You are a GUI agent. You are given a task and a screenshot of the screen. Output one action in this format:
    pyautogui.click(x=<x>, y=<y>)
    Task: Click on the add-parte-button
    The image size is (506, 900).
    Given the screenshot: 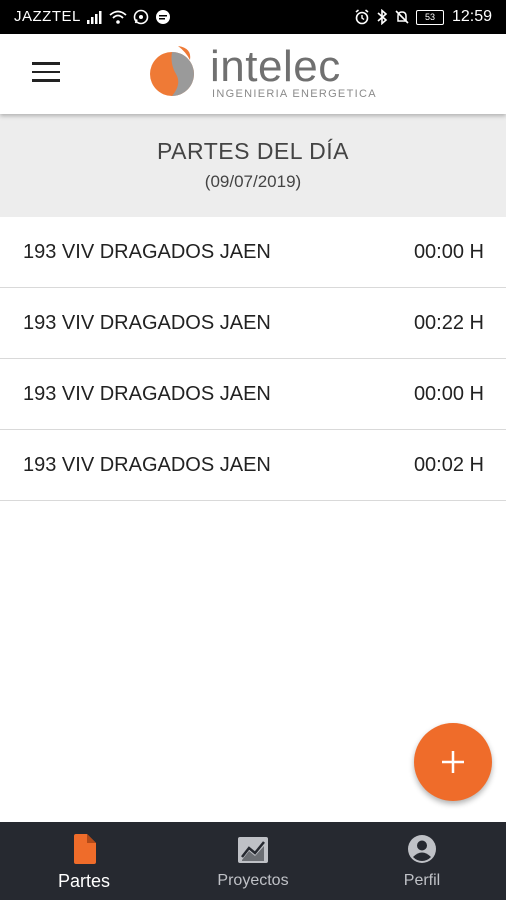 What is the action you would take?
    pyautogui.click(x=453, y=762)
    